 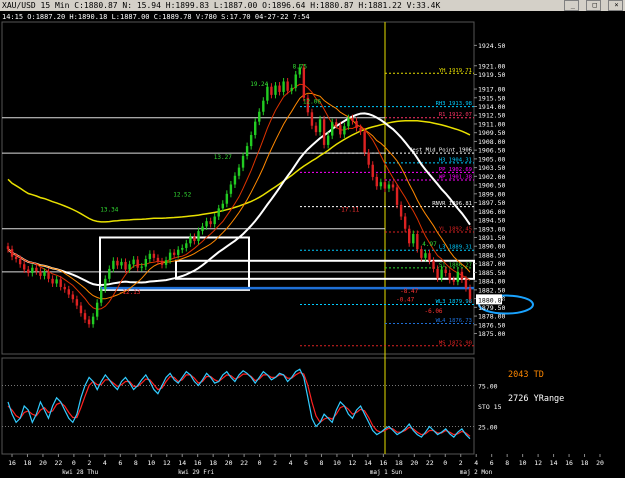 I want to click on time-tick-label: 12, so click(x=167, y=463).